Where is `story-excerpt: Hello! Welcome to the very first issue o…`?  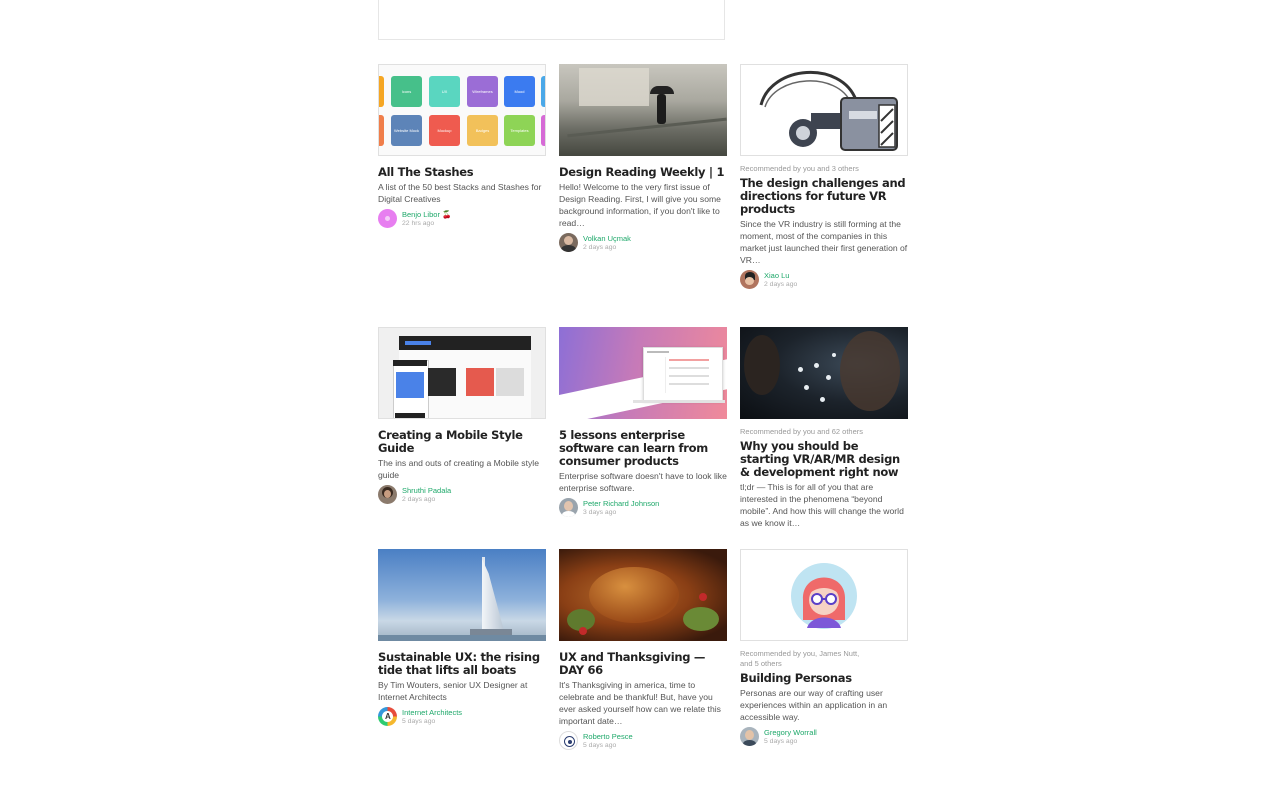 story-excerpt: Hello! Welcome to the very first issue o… is located at coordinates (643, 205).